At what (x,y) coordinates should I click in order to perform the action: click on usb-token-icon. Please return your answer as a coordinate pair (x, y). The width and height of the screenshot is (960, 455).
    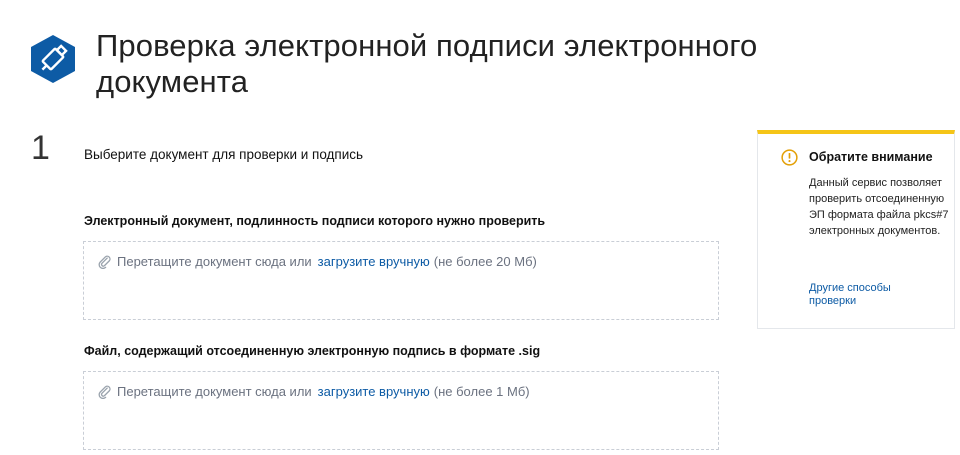
    Looking at the image, I should click on (53, 59).